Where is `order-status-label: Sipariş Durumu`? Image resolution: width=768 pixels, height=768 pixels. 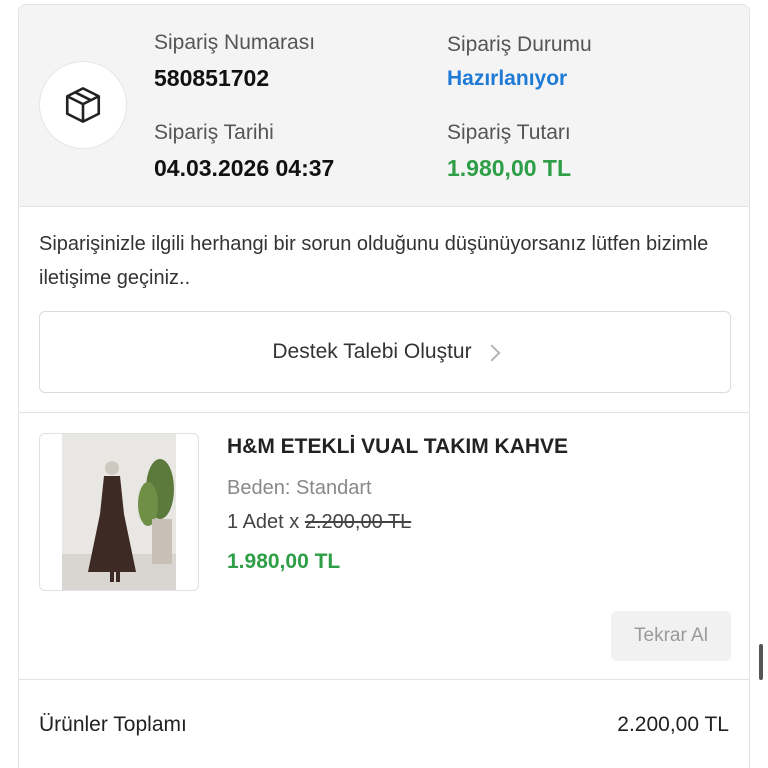 order-status-label: Sipariş Durumu is located at coordinates (519, 44).